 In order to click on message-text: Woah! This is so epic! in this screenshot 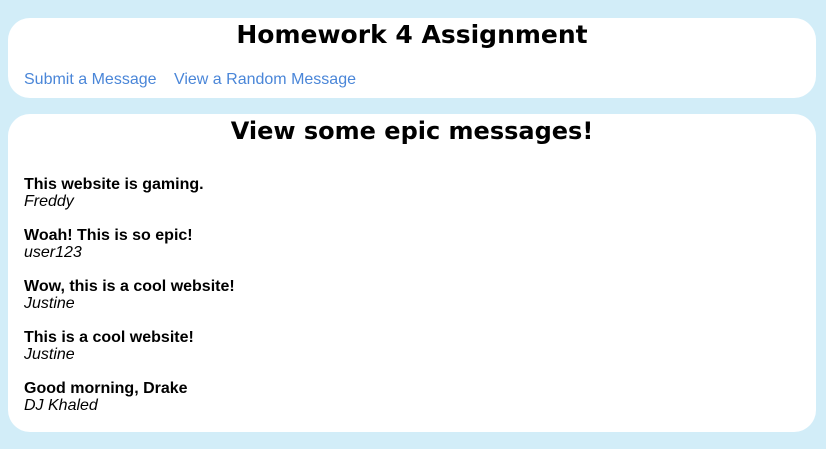, I will do `click(108, 235)`.